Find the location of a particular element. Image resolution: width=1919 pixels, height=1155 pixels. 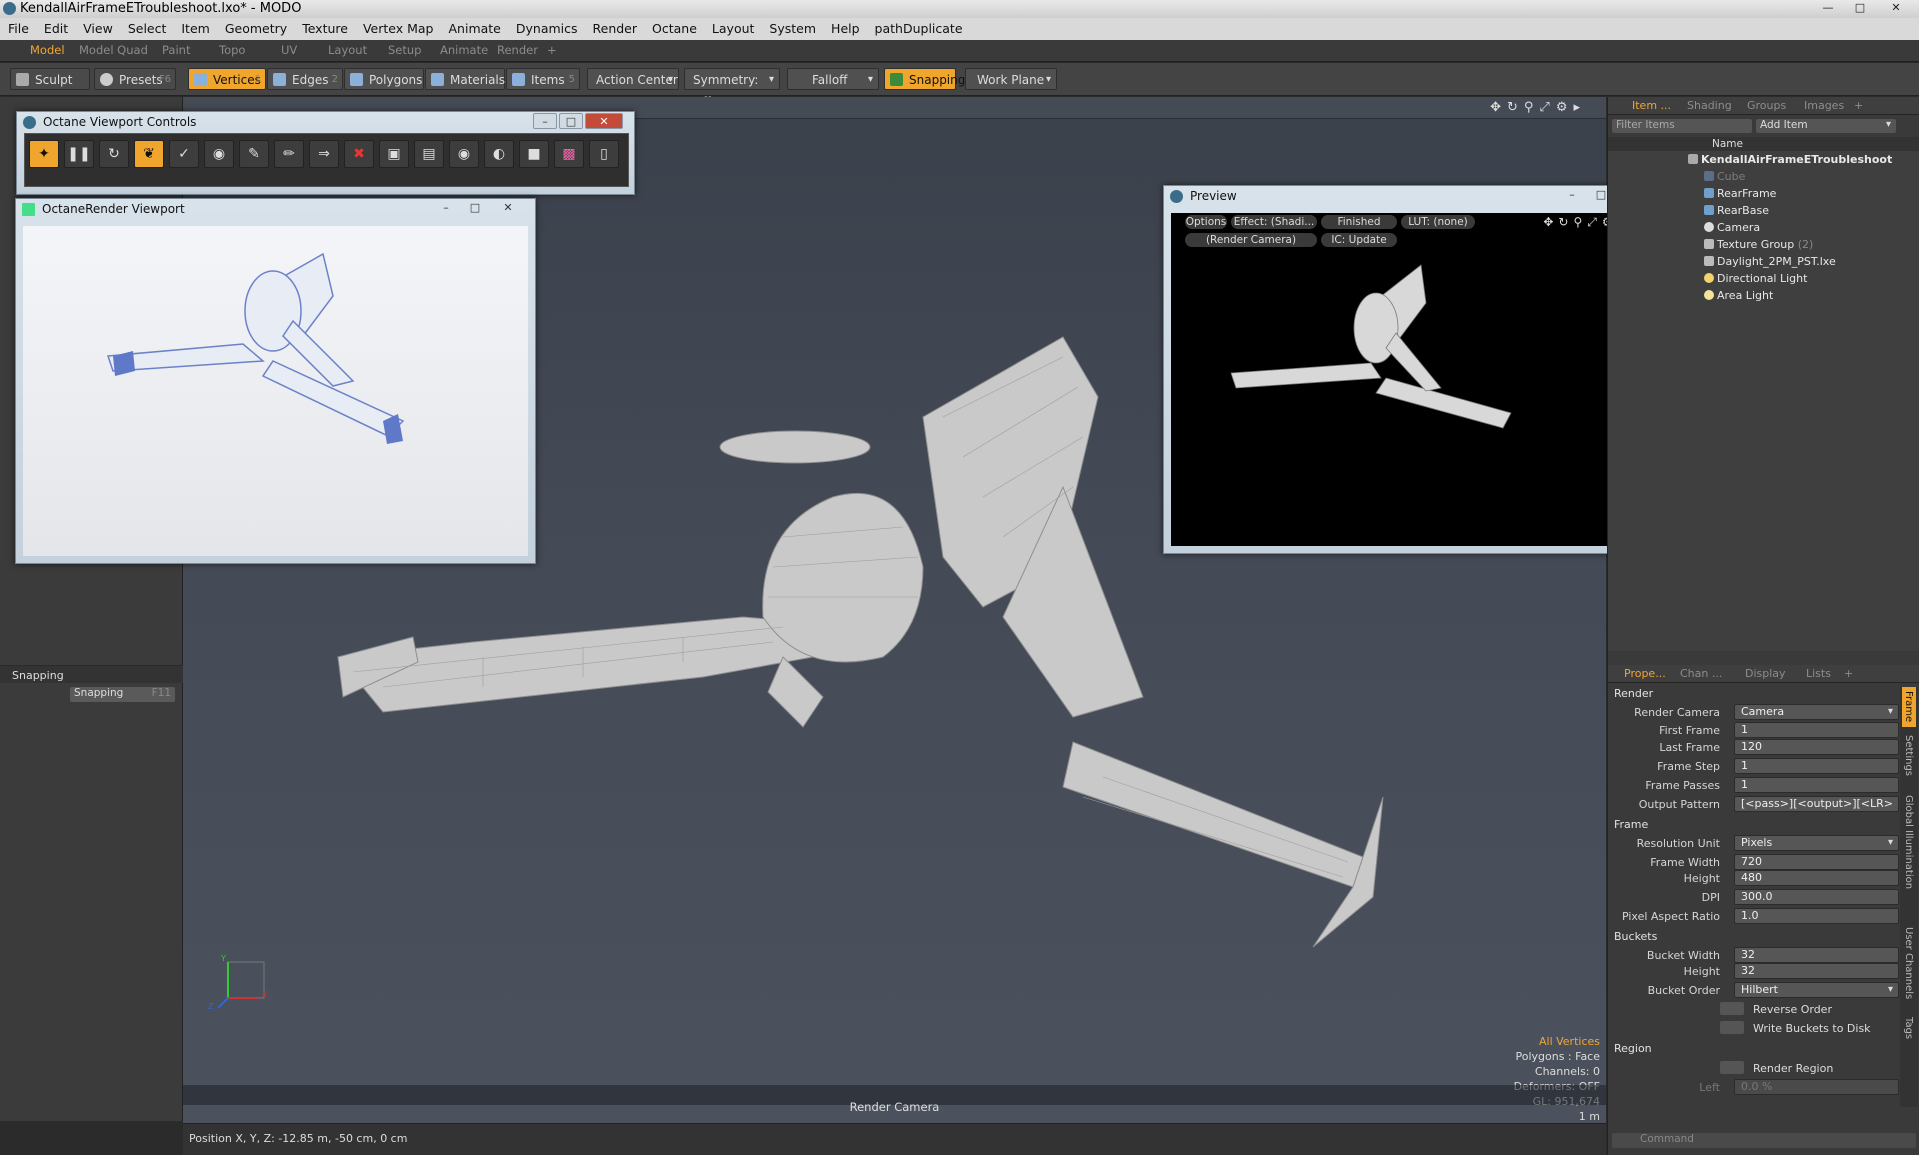

side-tab-tags: Tags is located at coordinates (1908, 1028).